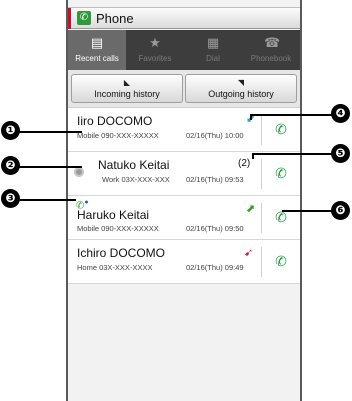 The image size is (352, 401). What do you see at coordinates (292, 115) in the screenshot?
I see `callout-4-leader` at bounding box center [292, 115].